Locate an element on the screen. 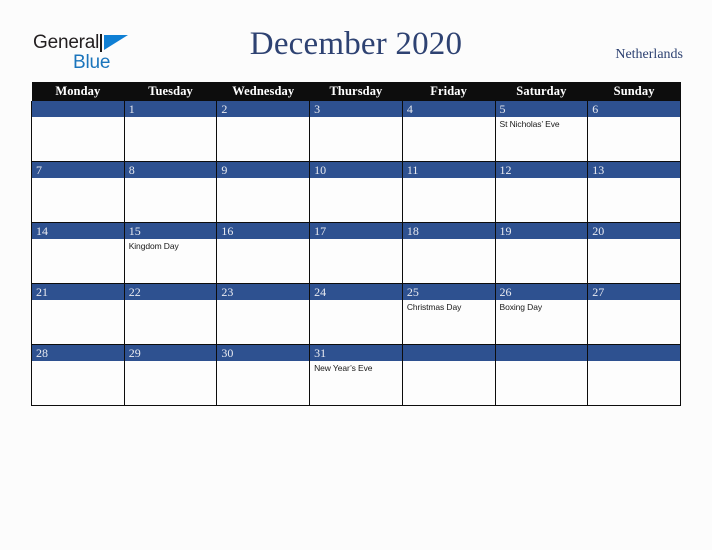  calendar-day-cell: 13 is located at coordinates (634, 192).